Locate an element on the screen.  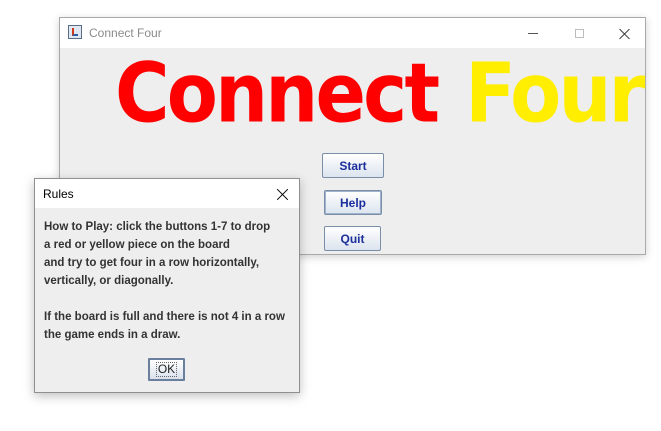
ok-label: OK is located at coordinates (166, 369).